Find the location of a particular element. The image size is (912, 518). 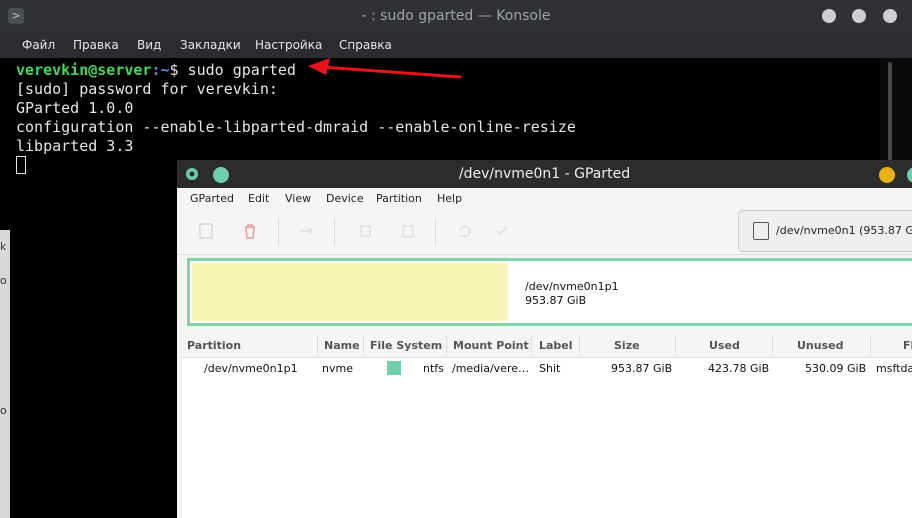

apply-icon is located at coordinates (502, 231).